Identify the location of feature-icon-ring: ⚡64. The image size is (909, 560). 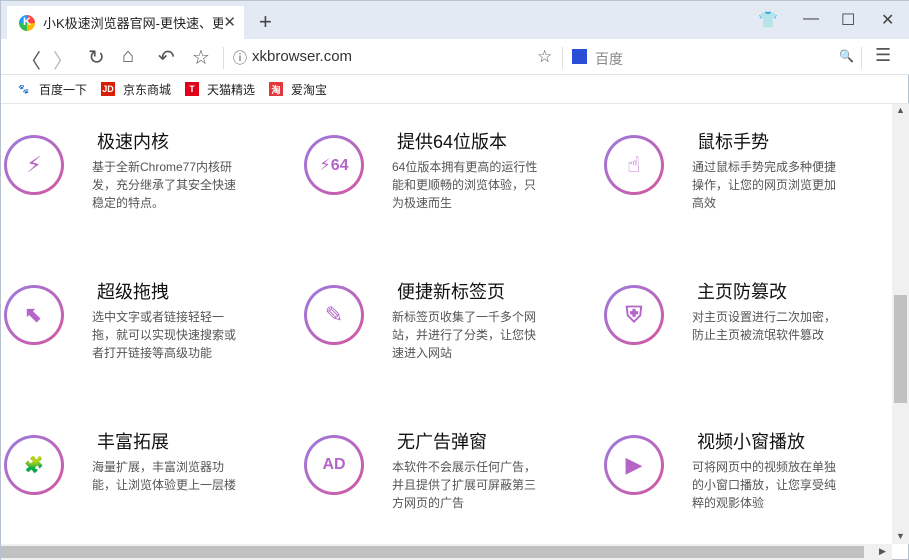
(334, 165).